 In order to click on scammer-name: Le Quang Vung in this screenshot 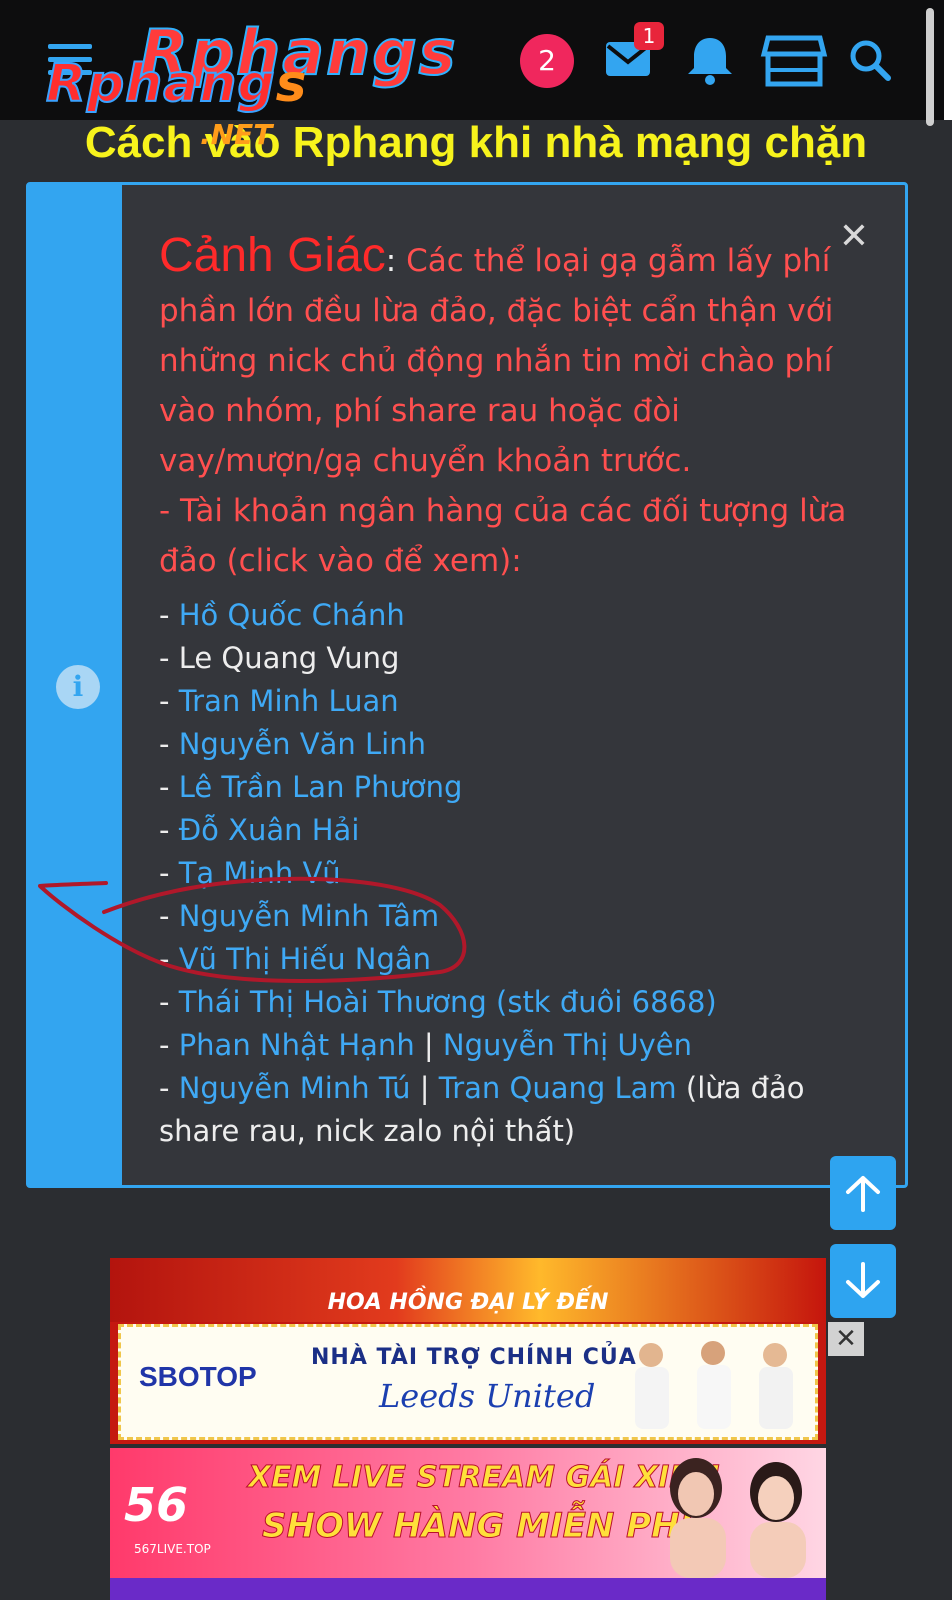, I will do `click(289, 658)`.